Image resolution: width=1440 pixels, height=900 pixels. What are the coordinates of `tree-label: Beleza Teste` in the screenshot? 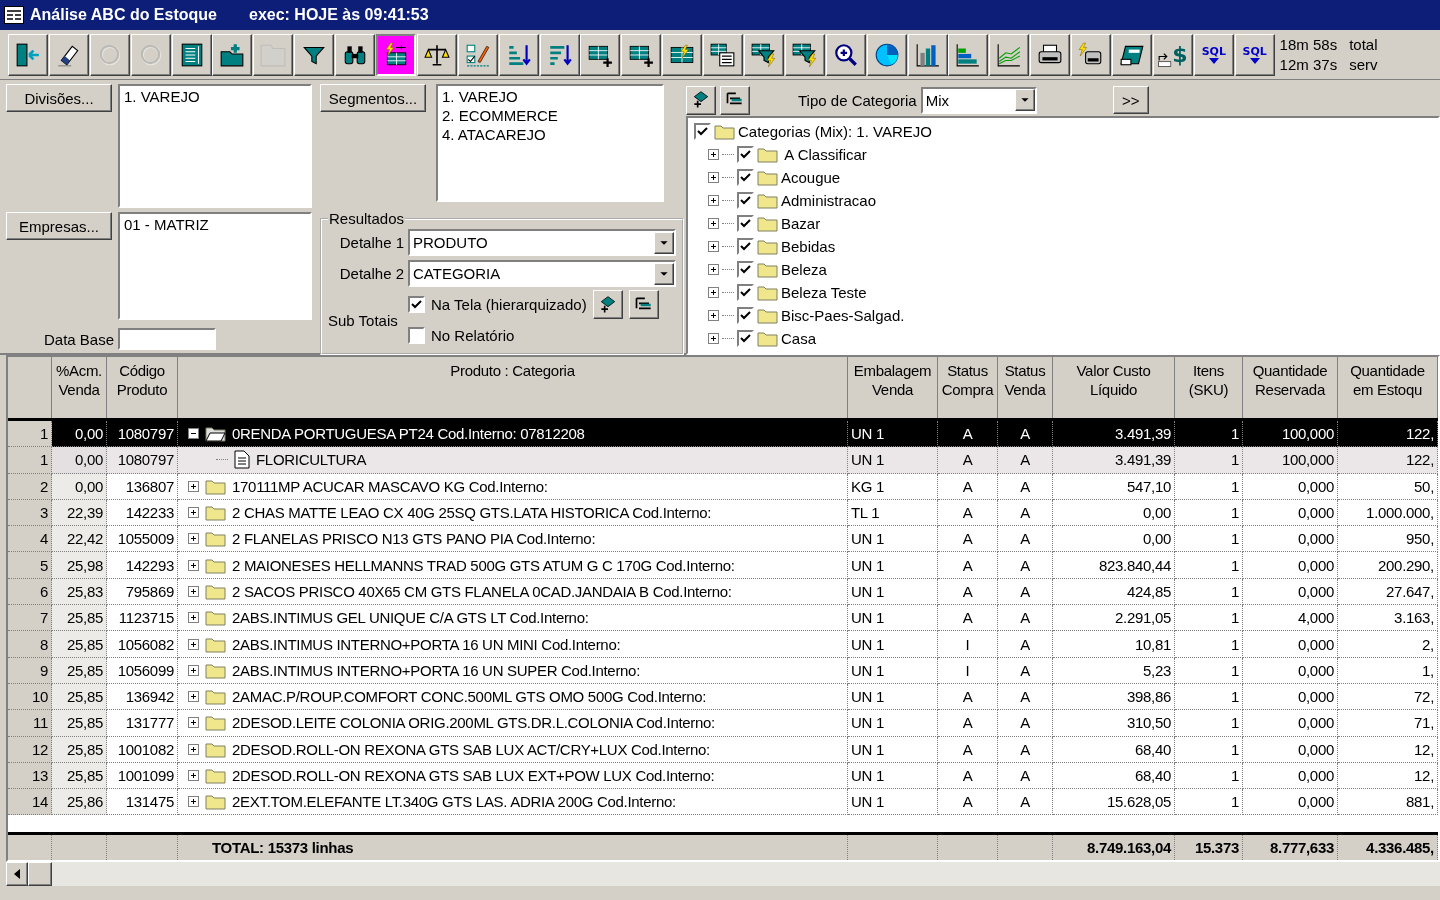 It's located at (824, 292).